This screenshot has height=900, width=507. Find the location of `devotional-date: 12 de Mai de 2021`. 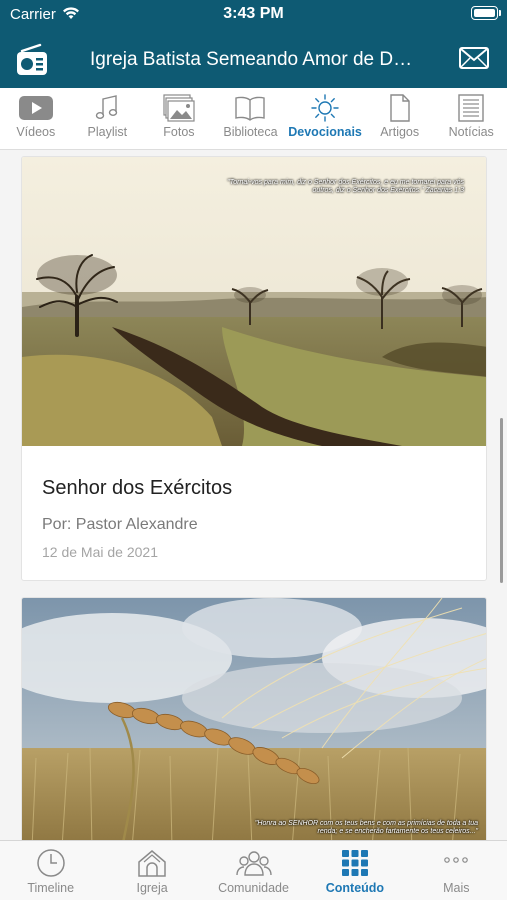

devotional-date: 12 de Mai de 2021 is located at coordinates (100, 552).